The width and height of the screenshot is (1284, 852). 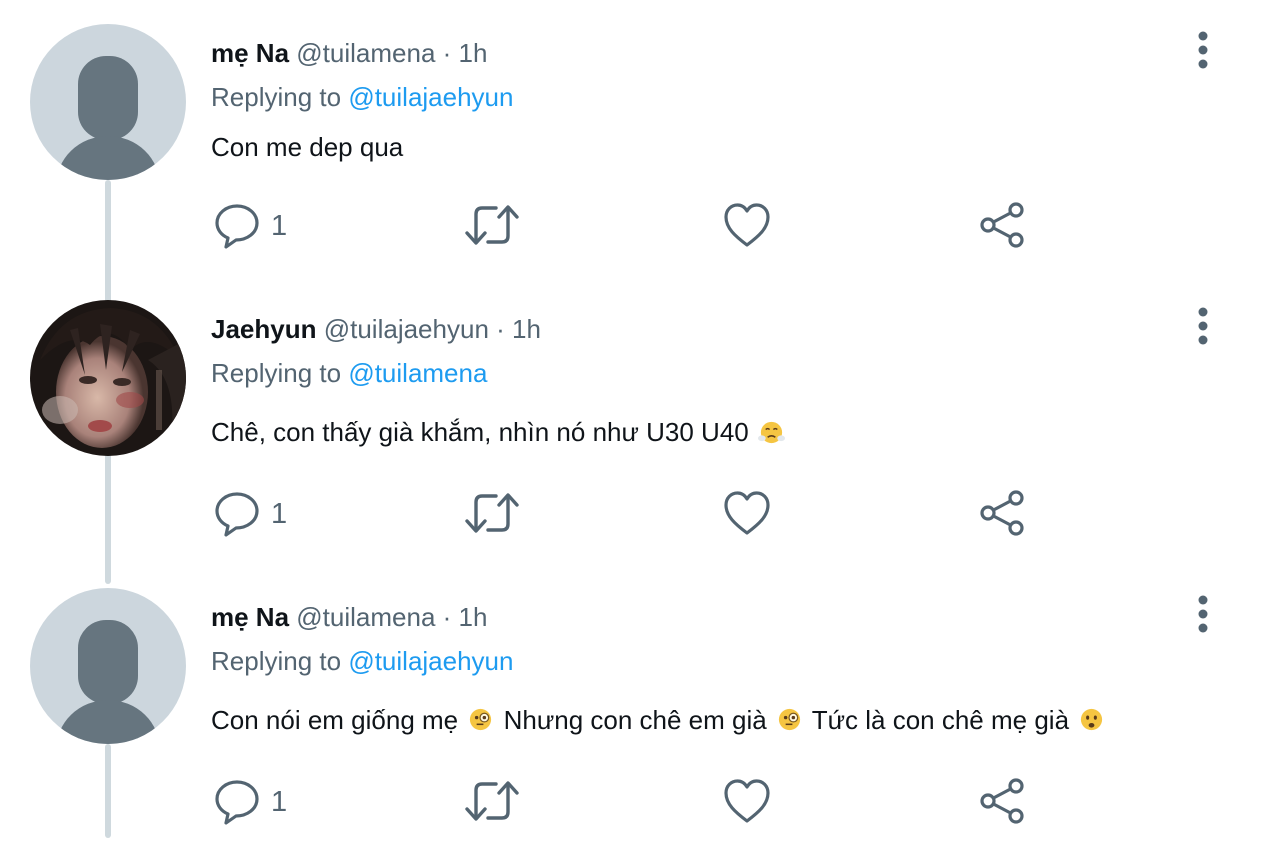 I want to click on tweet-text-part: Nhưng con chê em già, so click(x=635, y=720).